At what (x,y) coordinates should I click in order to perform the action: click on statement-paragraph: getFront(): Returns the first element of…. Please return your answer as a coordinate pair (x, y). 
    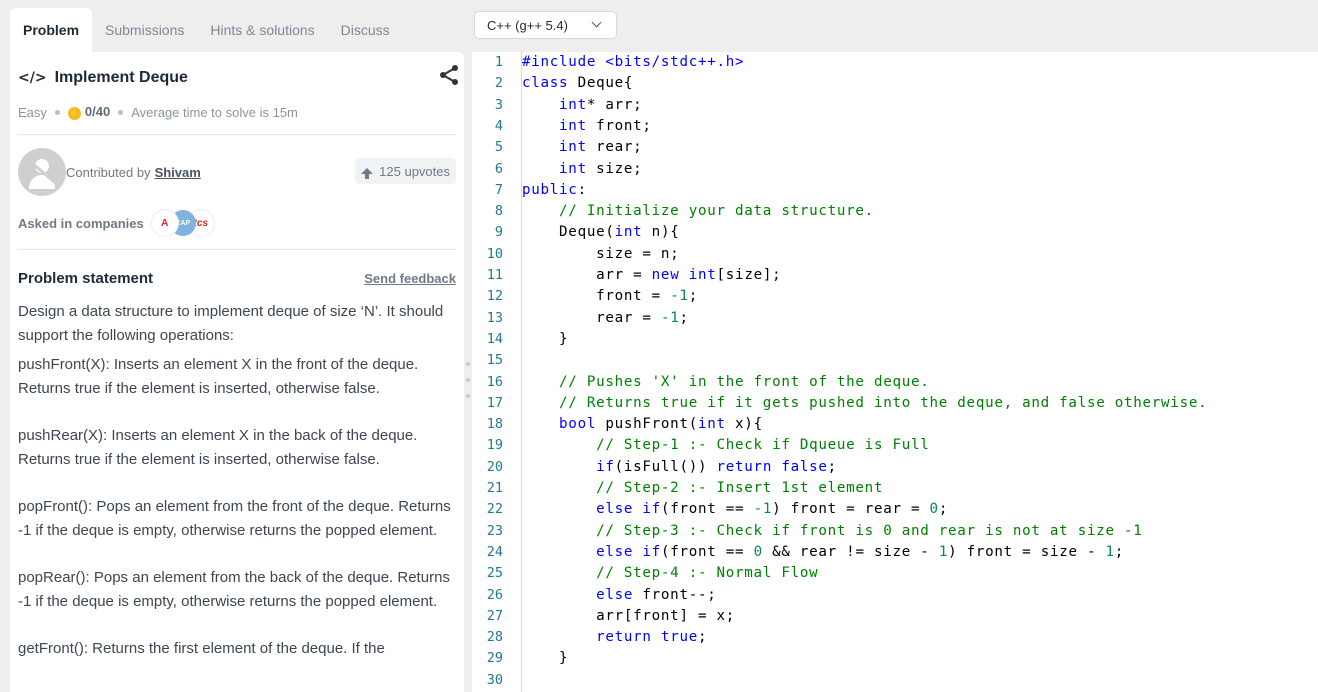
    Looking at the image, I should click on (201, 648).